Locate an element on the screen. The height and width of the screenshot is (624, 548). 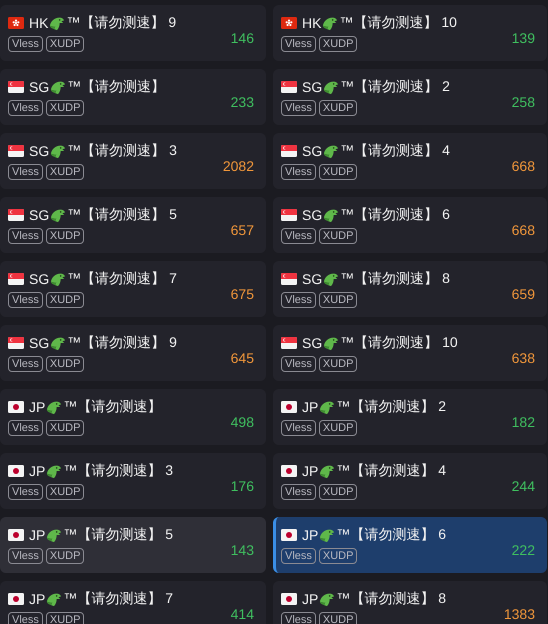
node-name: ™【请勿测速】 10 is located at coordinates (398, 23).